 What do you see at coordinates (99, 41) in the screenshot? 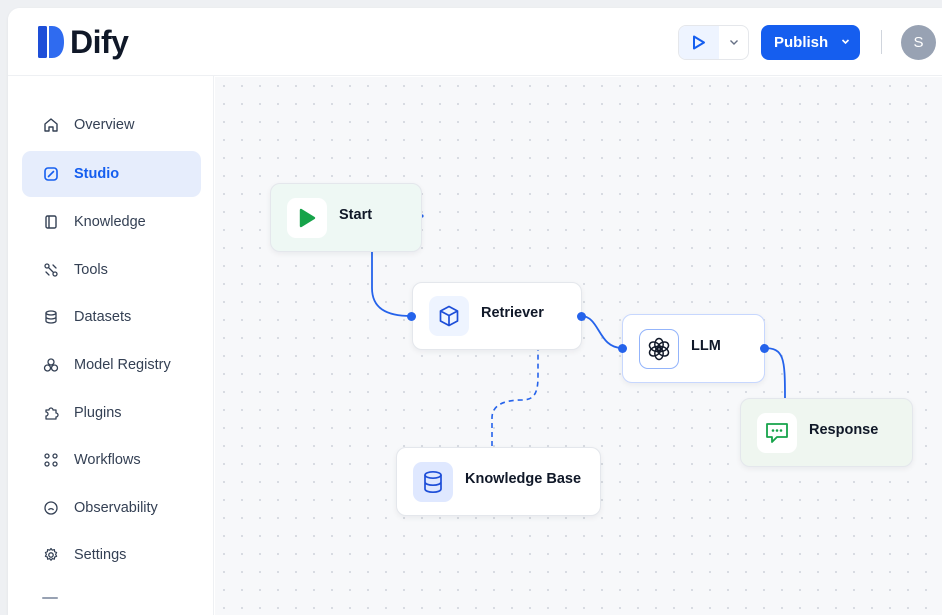
I see `app-name: Dify` at bounding box center [99, 41].